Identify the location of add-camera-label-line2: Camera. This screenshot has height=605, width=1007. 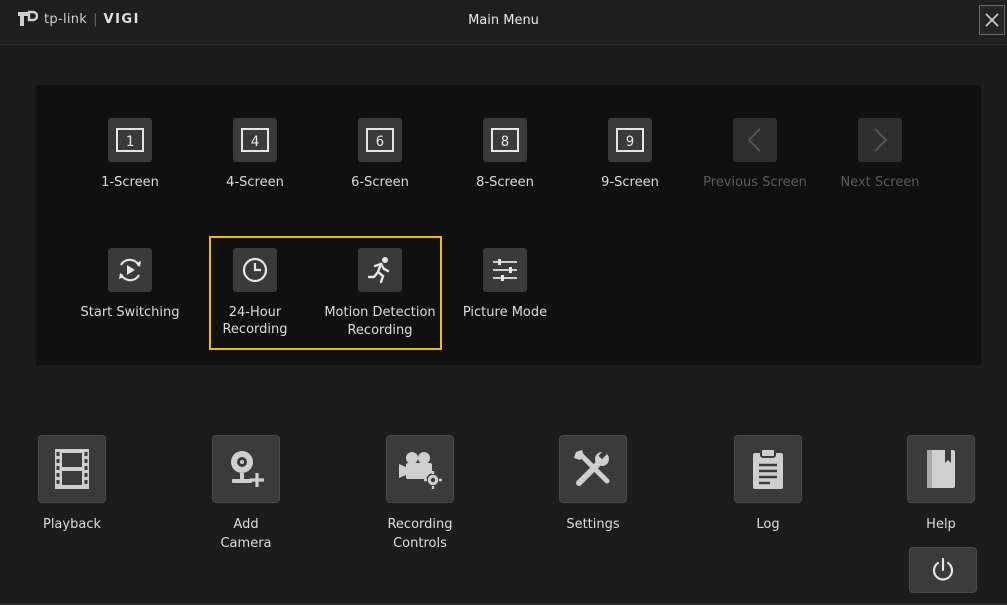
(246, 543).